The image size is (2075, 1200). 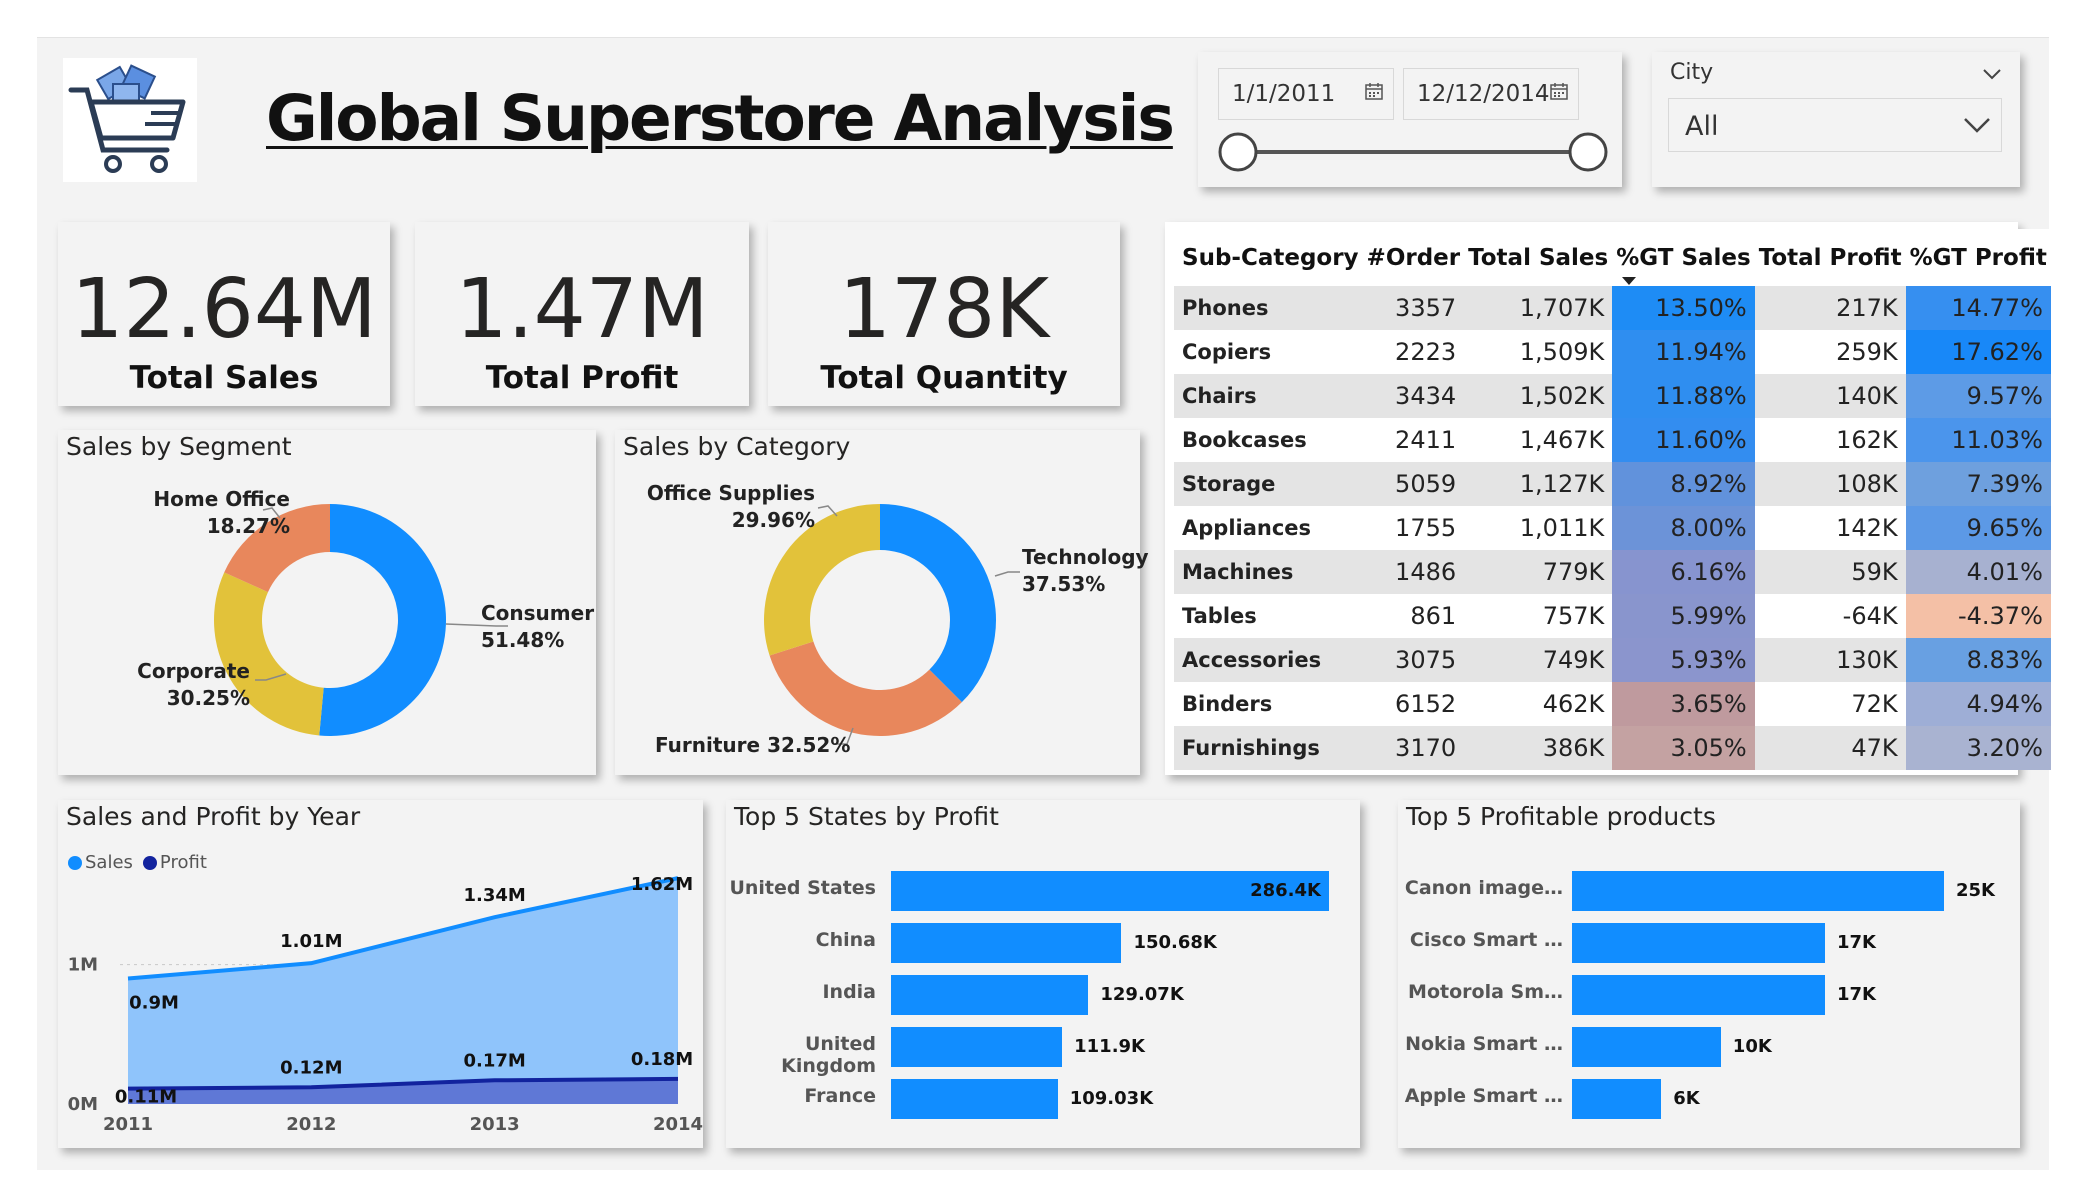 What do you see at coordinates (1268, 660) in the screenshot?
I see `cell-subcategory: Accessories` at bounding box center [1268, 660].